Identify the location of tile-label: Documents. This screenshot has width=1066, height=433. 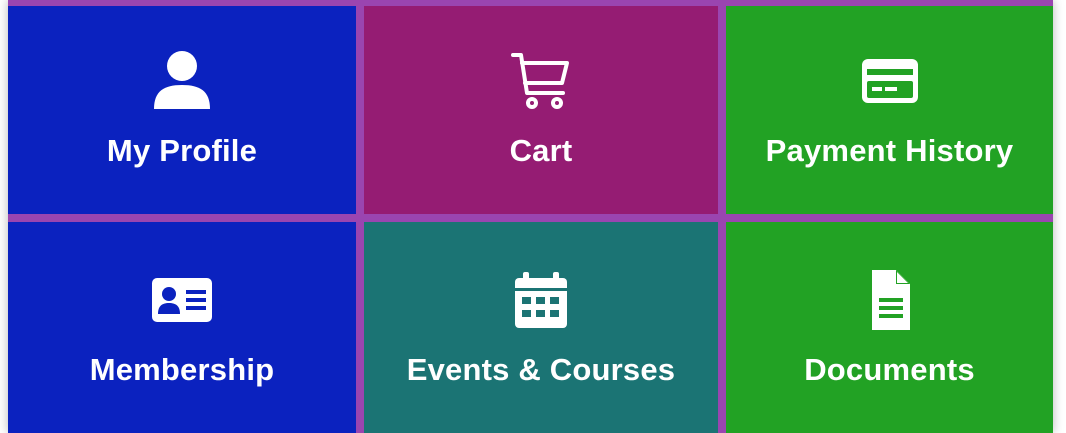
(889, 369).